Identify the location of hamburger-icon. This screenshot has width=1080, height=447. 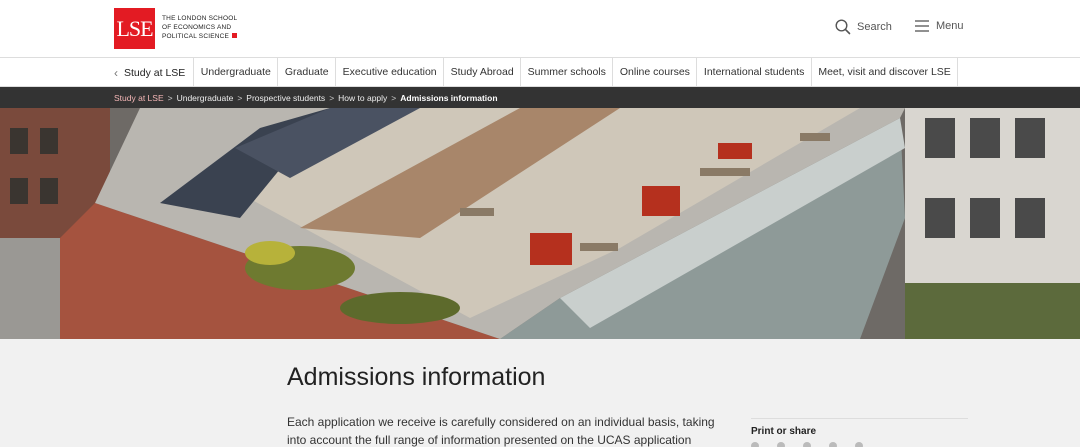
(922, 26).